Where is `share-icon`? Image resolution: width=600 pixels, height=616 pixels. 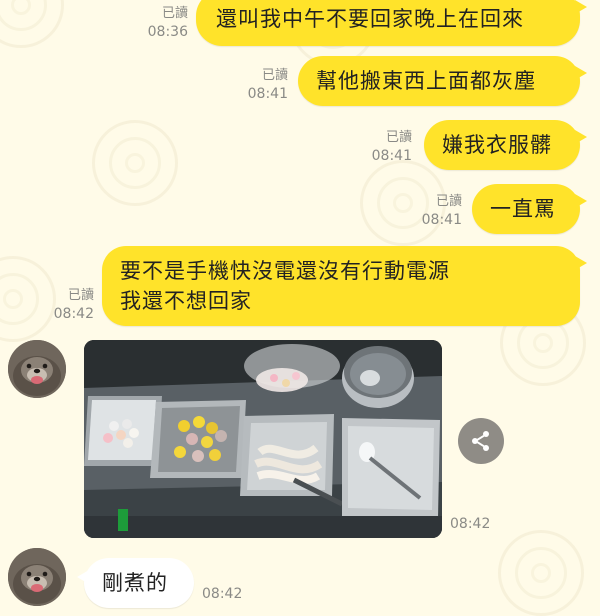 share-icon is located at coordinates (480, 441).